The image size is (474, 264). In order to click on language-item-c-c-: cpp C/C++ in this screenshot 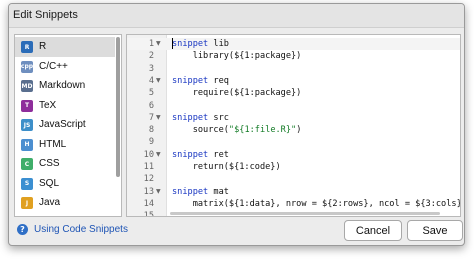, I will do `click(65, 67)`.